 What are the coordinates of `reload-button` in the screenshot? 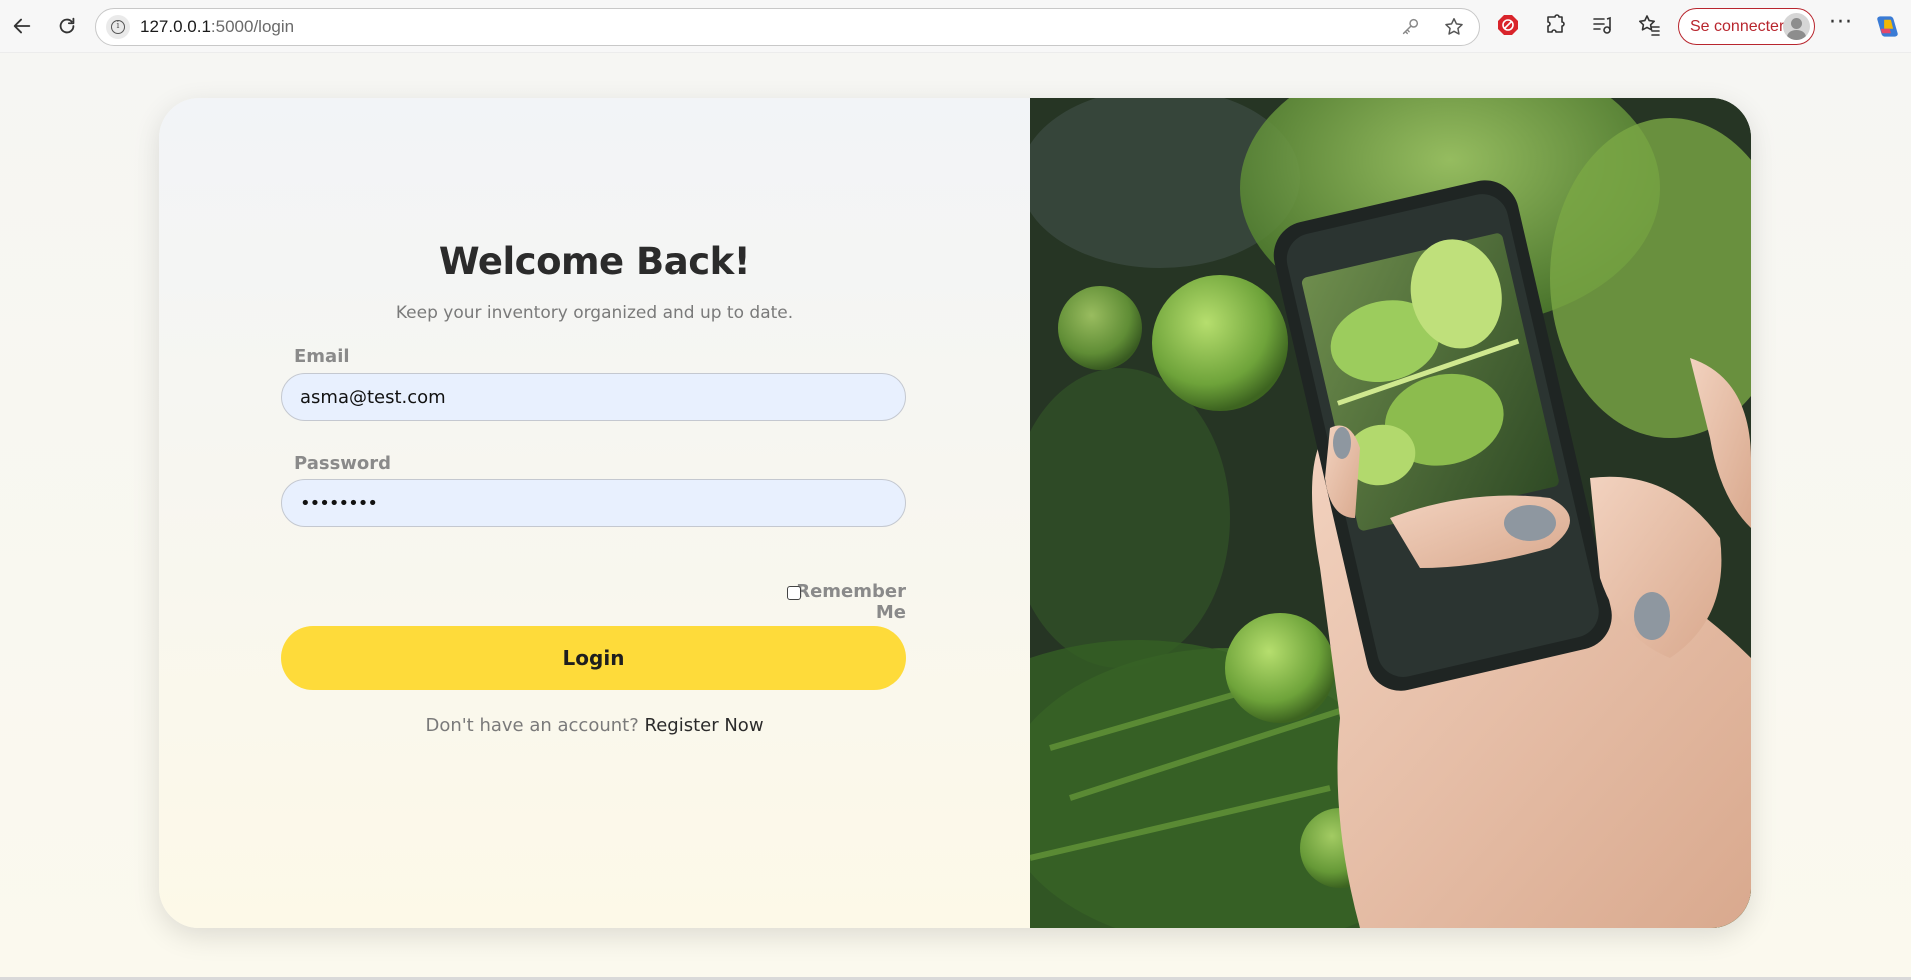 It's located at (67, 26).